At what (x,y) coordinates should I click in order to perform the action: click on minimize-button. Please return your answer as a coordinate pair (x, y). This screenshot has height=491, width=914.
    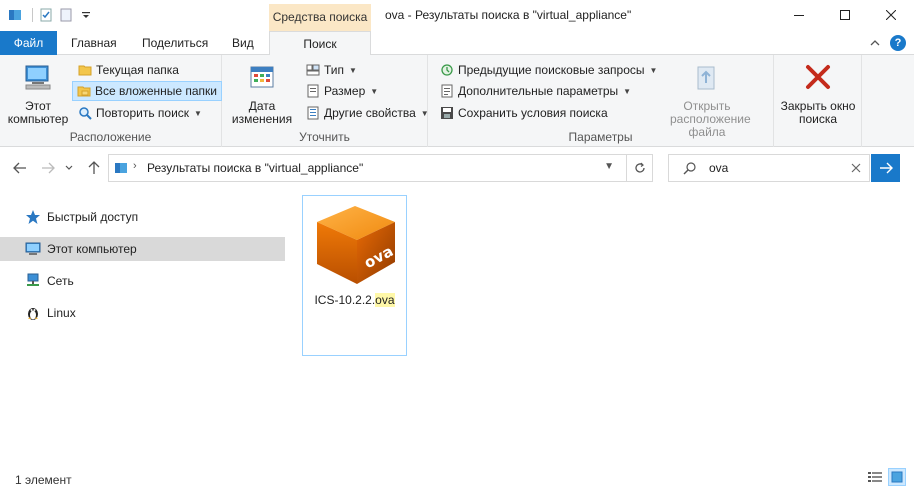
    Looking at the image, I should click on (799, 15).